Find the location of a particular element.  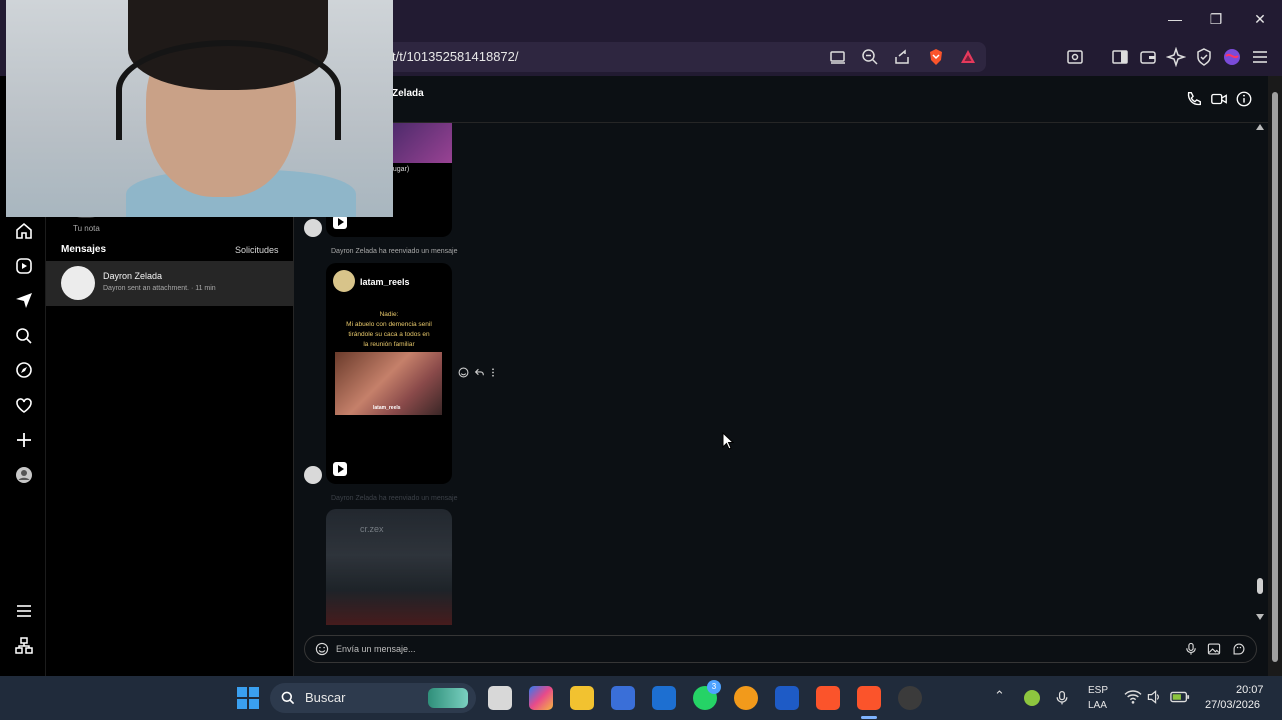

battery-icon is located at coordinates (1180, 697).